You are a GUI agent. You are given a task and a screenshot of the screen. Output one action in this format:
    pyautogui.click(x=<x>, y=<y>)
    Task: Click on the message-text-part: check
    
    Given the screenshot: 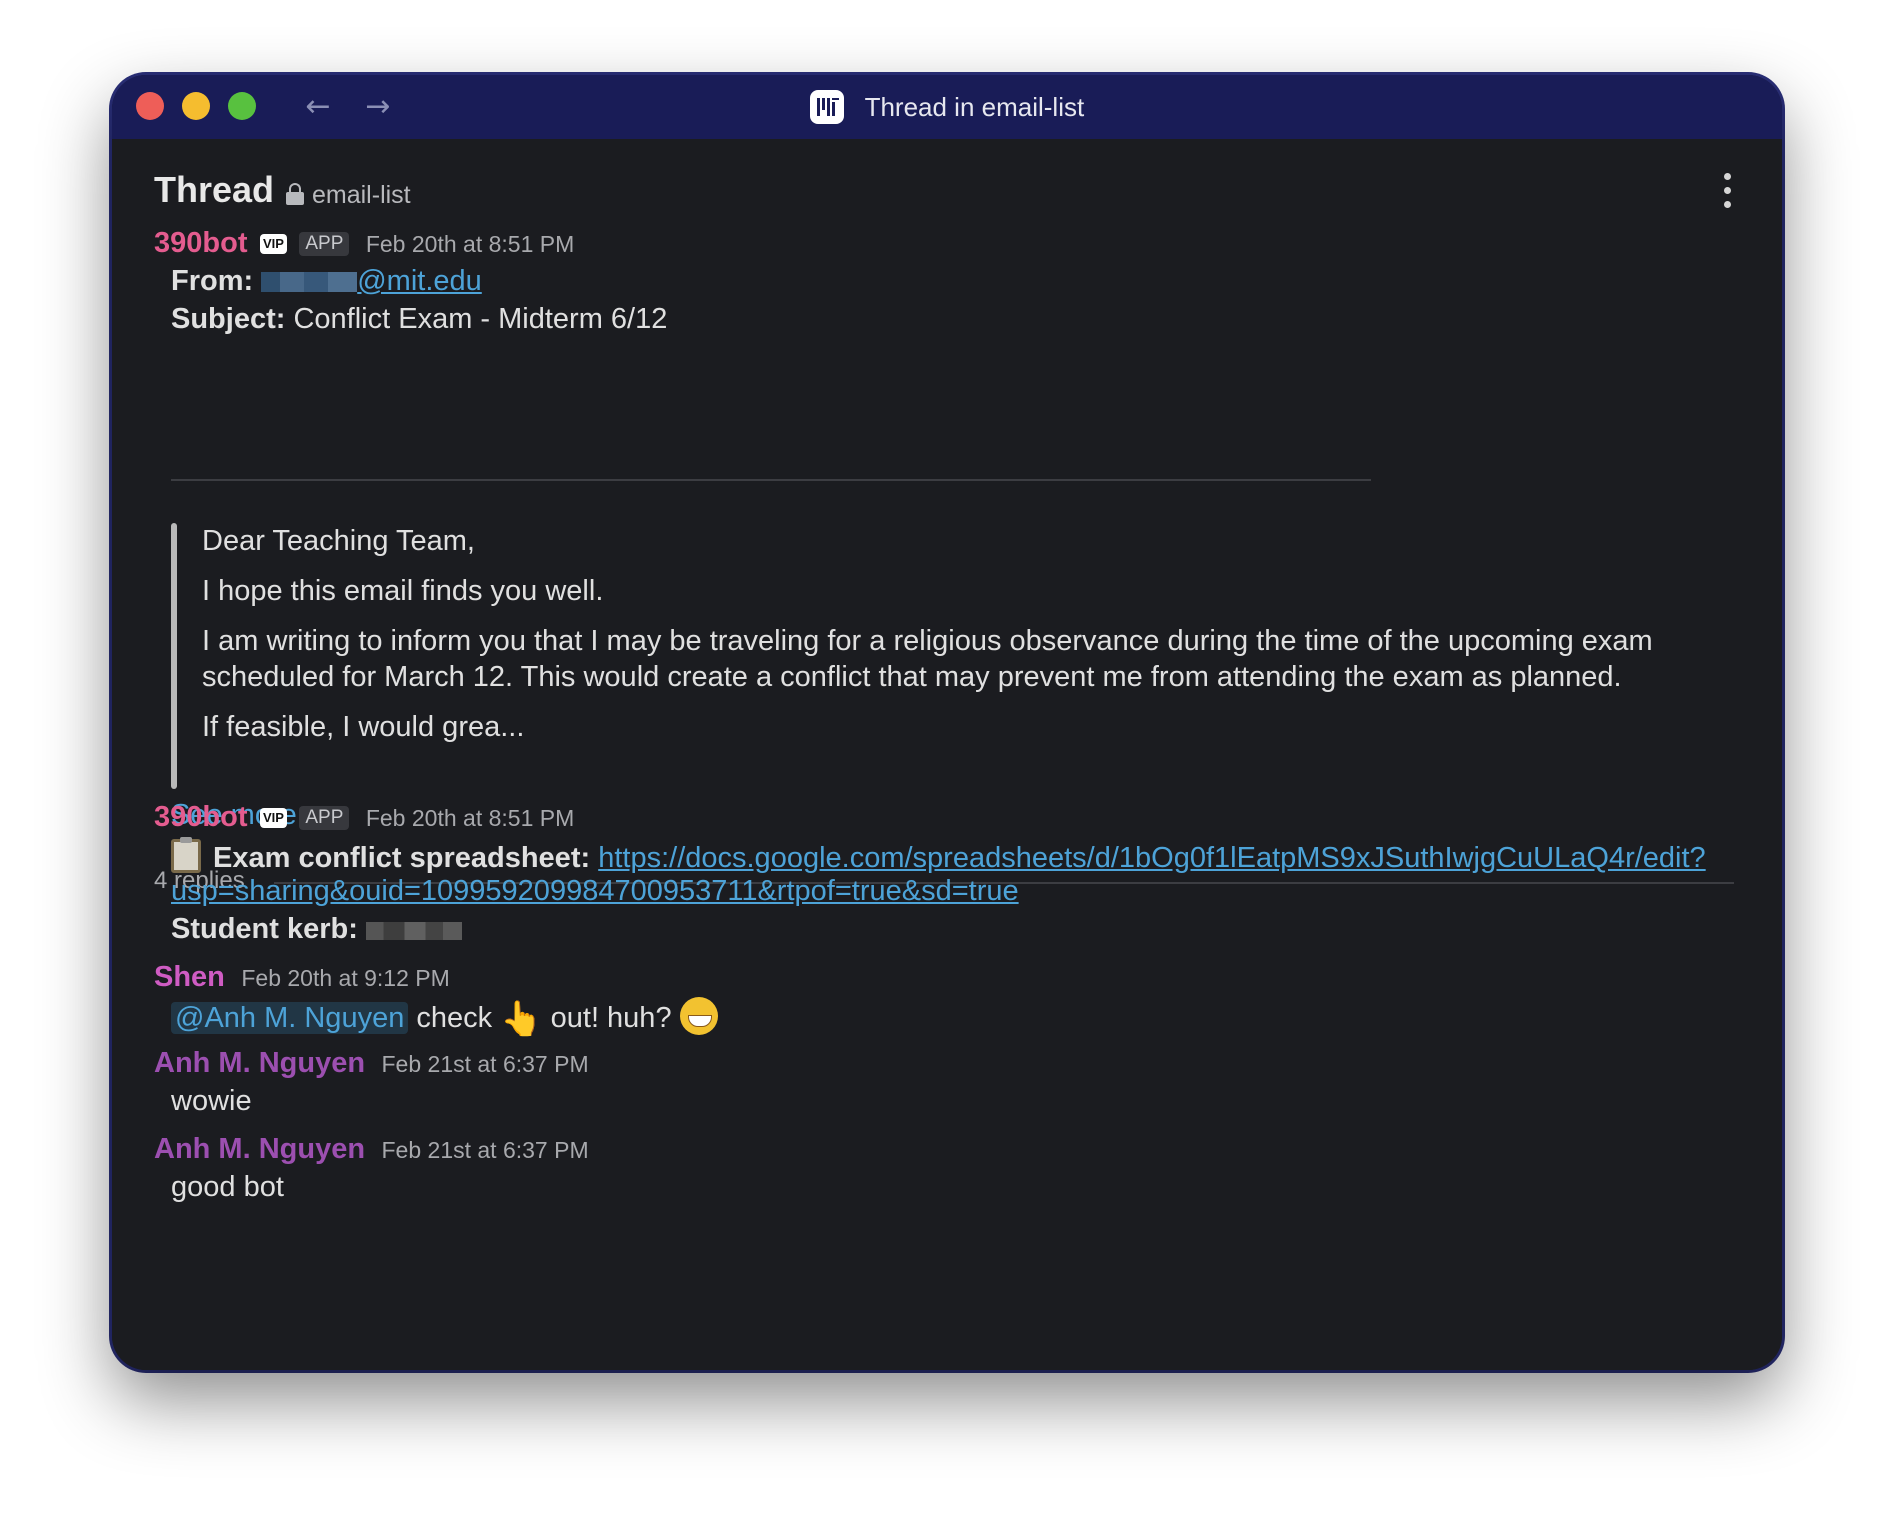 What is the action you would take?
    pyautogui.click(x=454, y=1018)
    